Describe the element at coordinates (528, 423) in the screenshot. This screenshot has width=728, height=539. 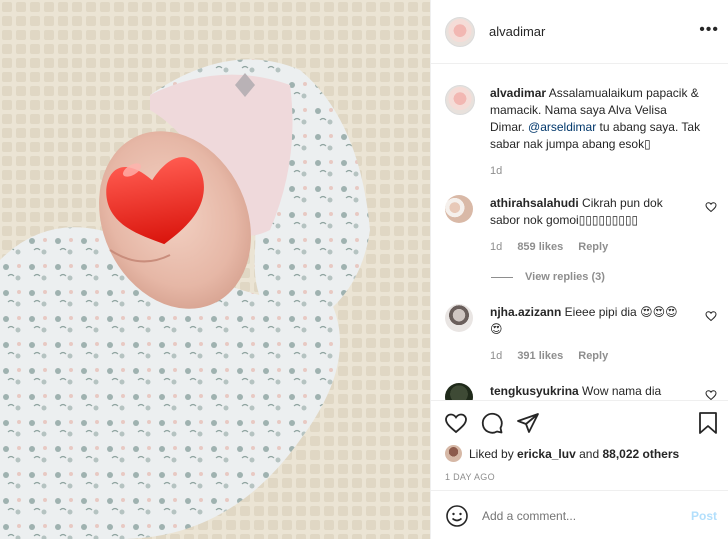
I see `share-send-icon` at that location.